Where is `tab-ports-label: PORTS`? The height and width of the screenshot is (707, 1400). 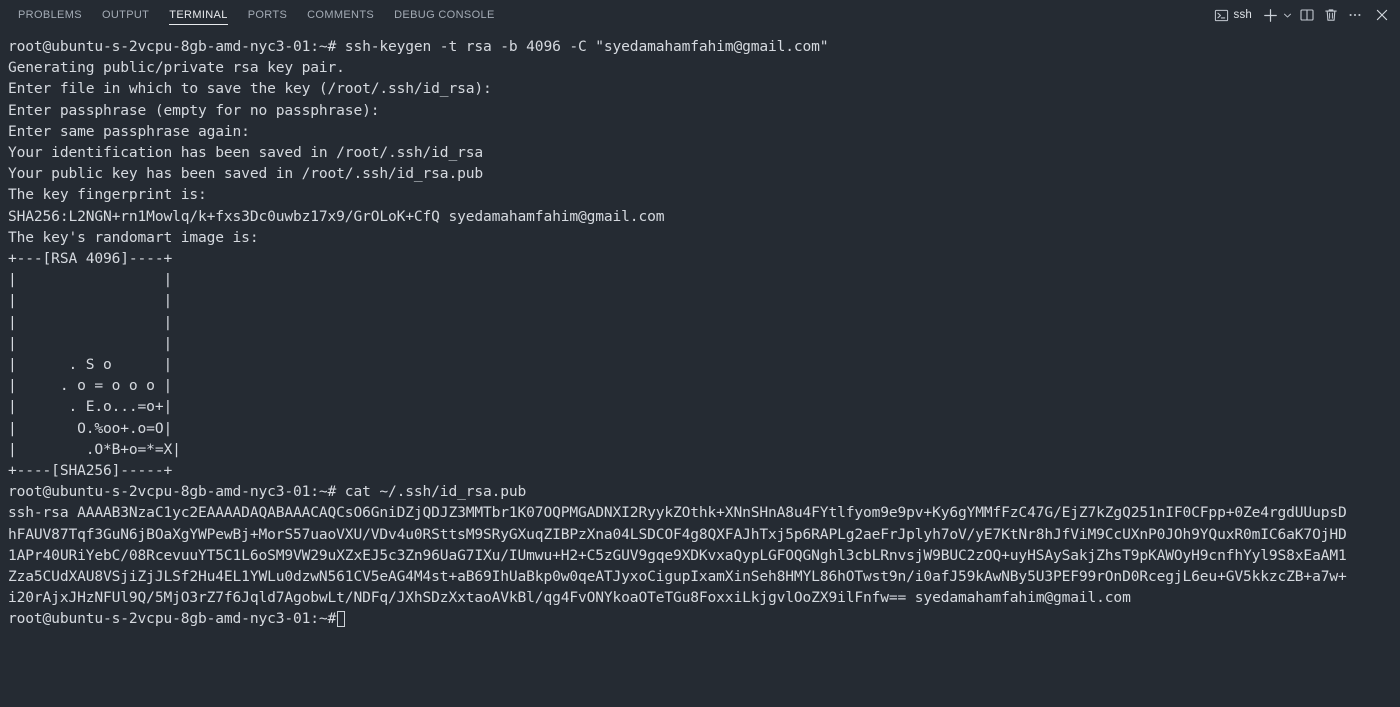
tab-ports-label: PORTS is located at coordinates (267, 15).